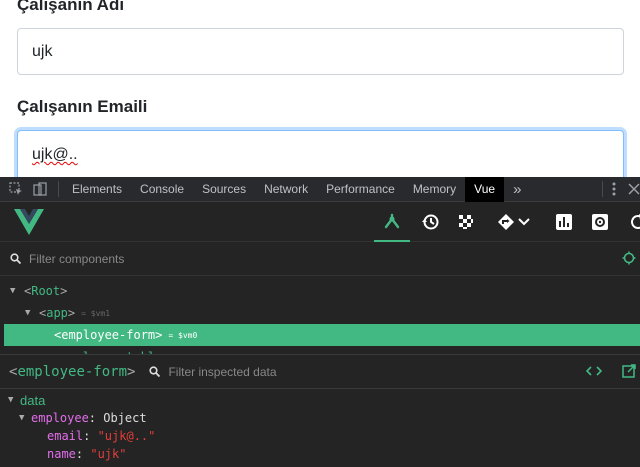 The height and width of the screenshot is (467, 640). What do you see at coordinates (360, 189) in the screenshot?
I see `tab-performance: Performance` at bounding box center [360, 189].